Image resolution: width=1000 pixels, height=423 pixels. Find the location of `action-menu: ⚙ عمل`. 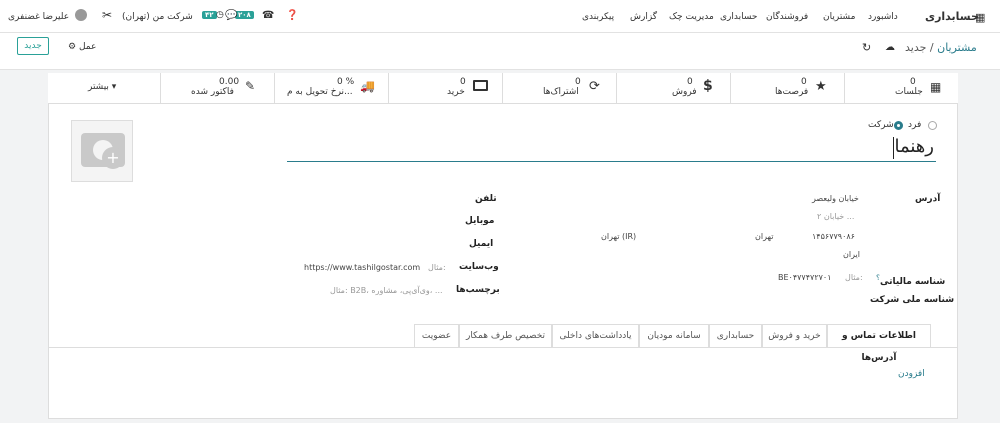

action-menu: ⚙ عمل is located at coordinates (82, 47).